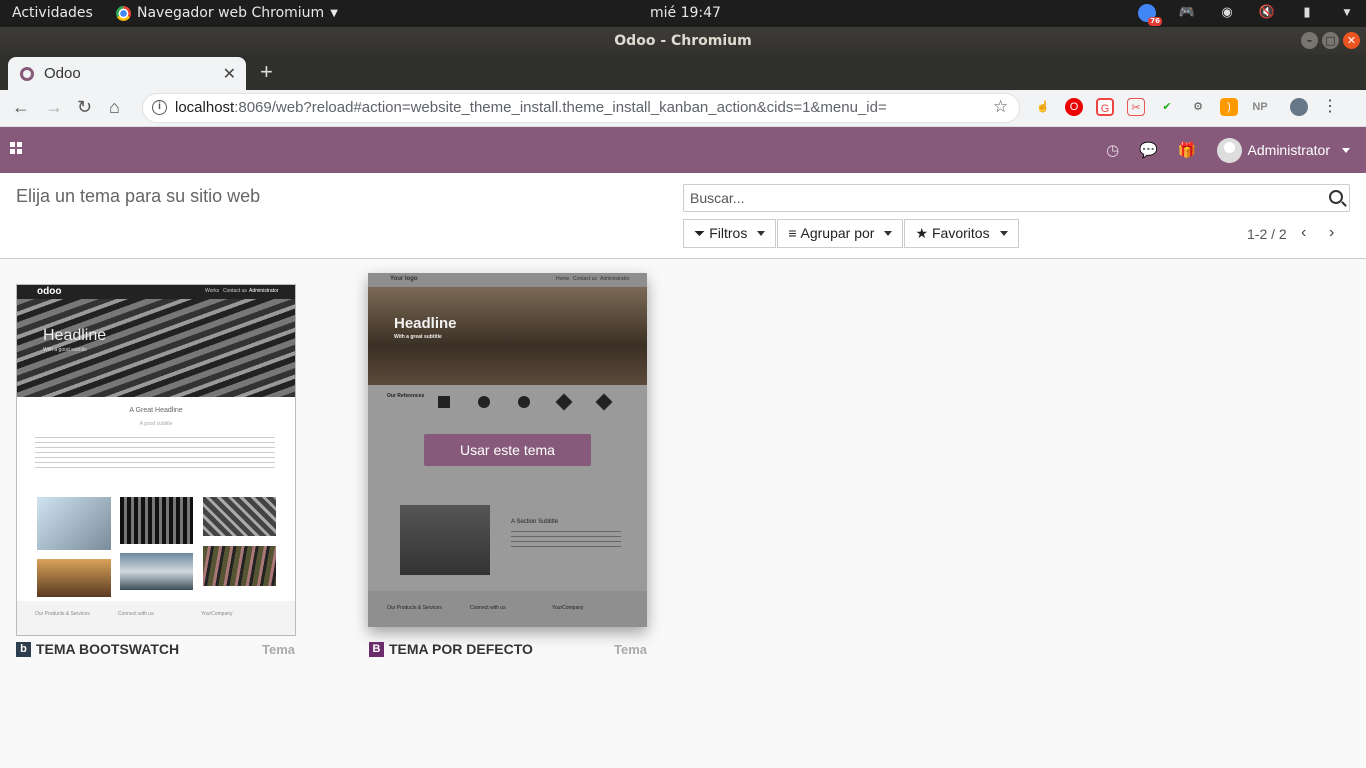  What do you see at coordinates (1227, 13) in the screenshot?
I see `wifi-icon: ◉` at bounding box center [1227, 13].